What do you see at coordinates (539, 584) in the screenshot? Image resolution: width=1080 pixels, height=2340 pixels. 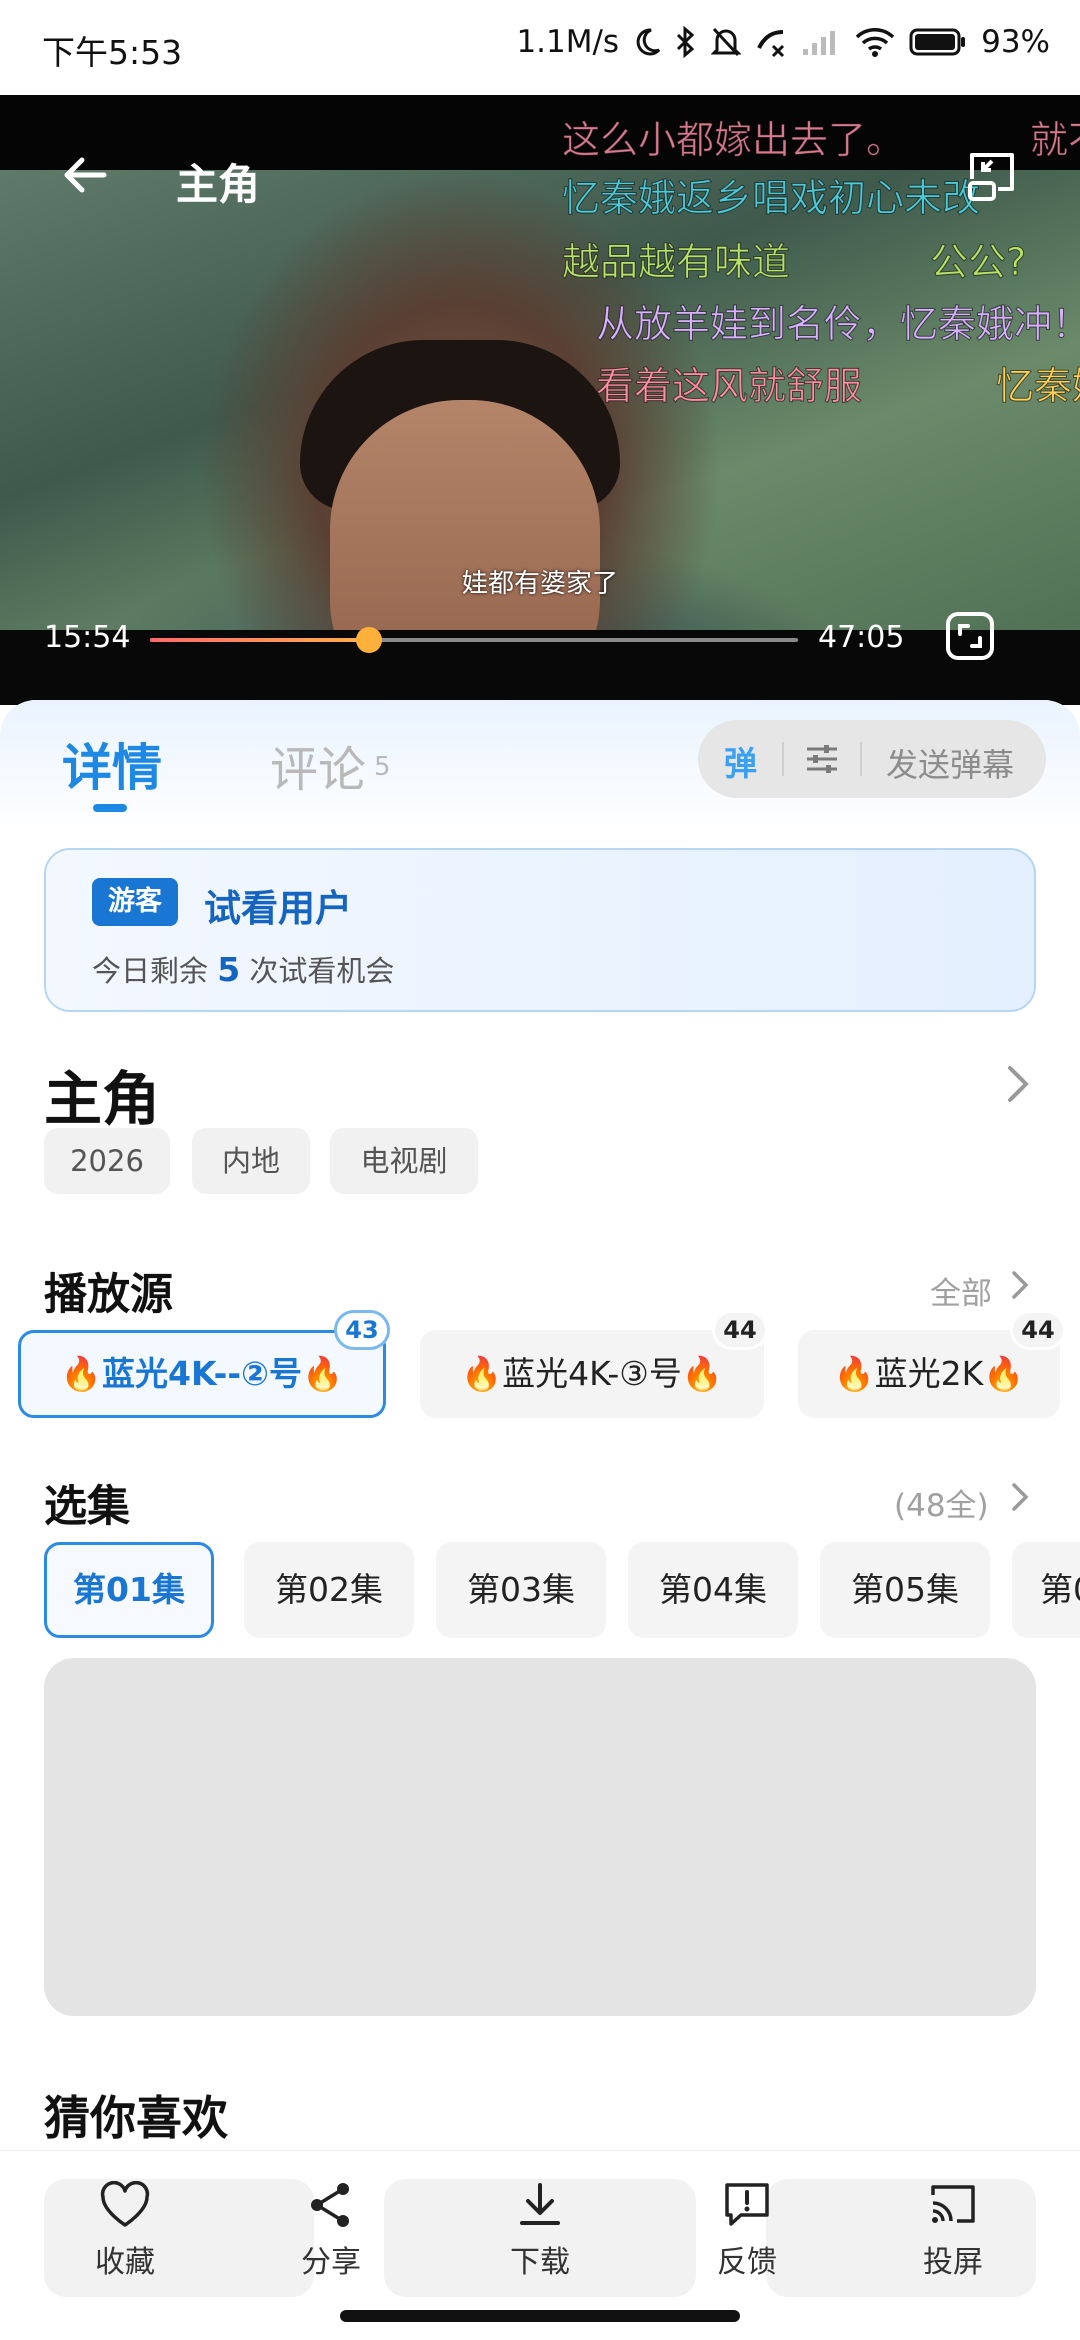 I see `video-subtitle: 娃都有婆家了` at bounding box center [539, 584].